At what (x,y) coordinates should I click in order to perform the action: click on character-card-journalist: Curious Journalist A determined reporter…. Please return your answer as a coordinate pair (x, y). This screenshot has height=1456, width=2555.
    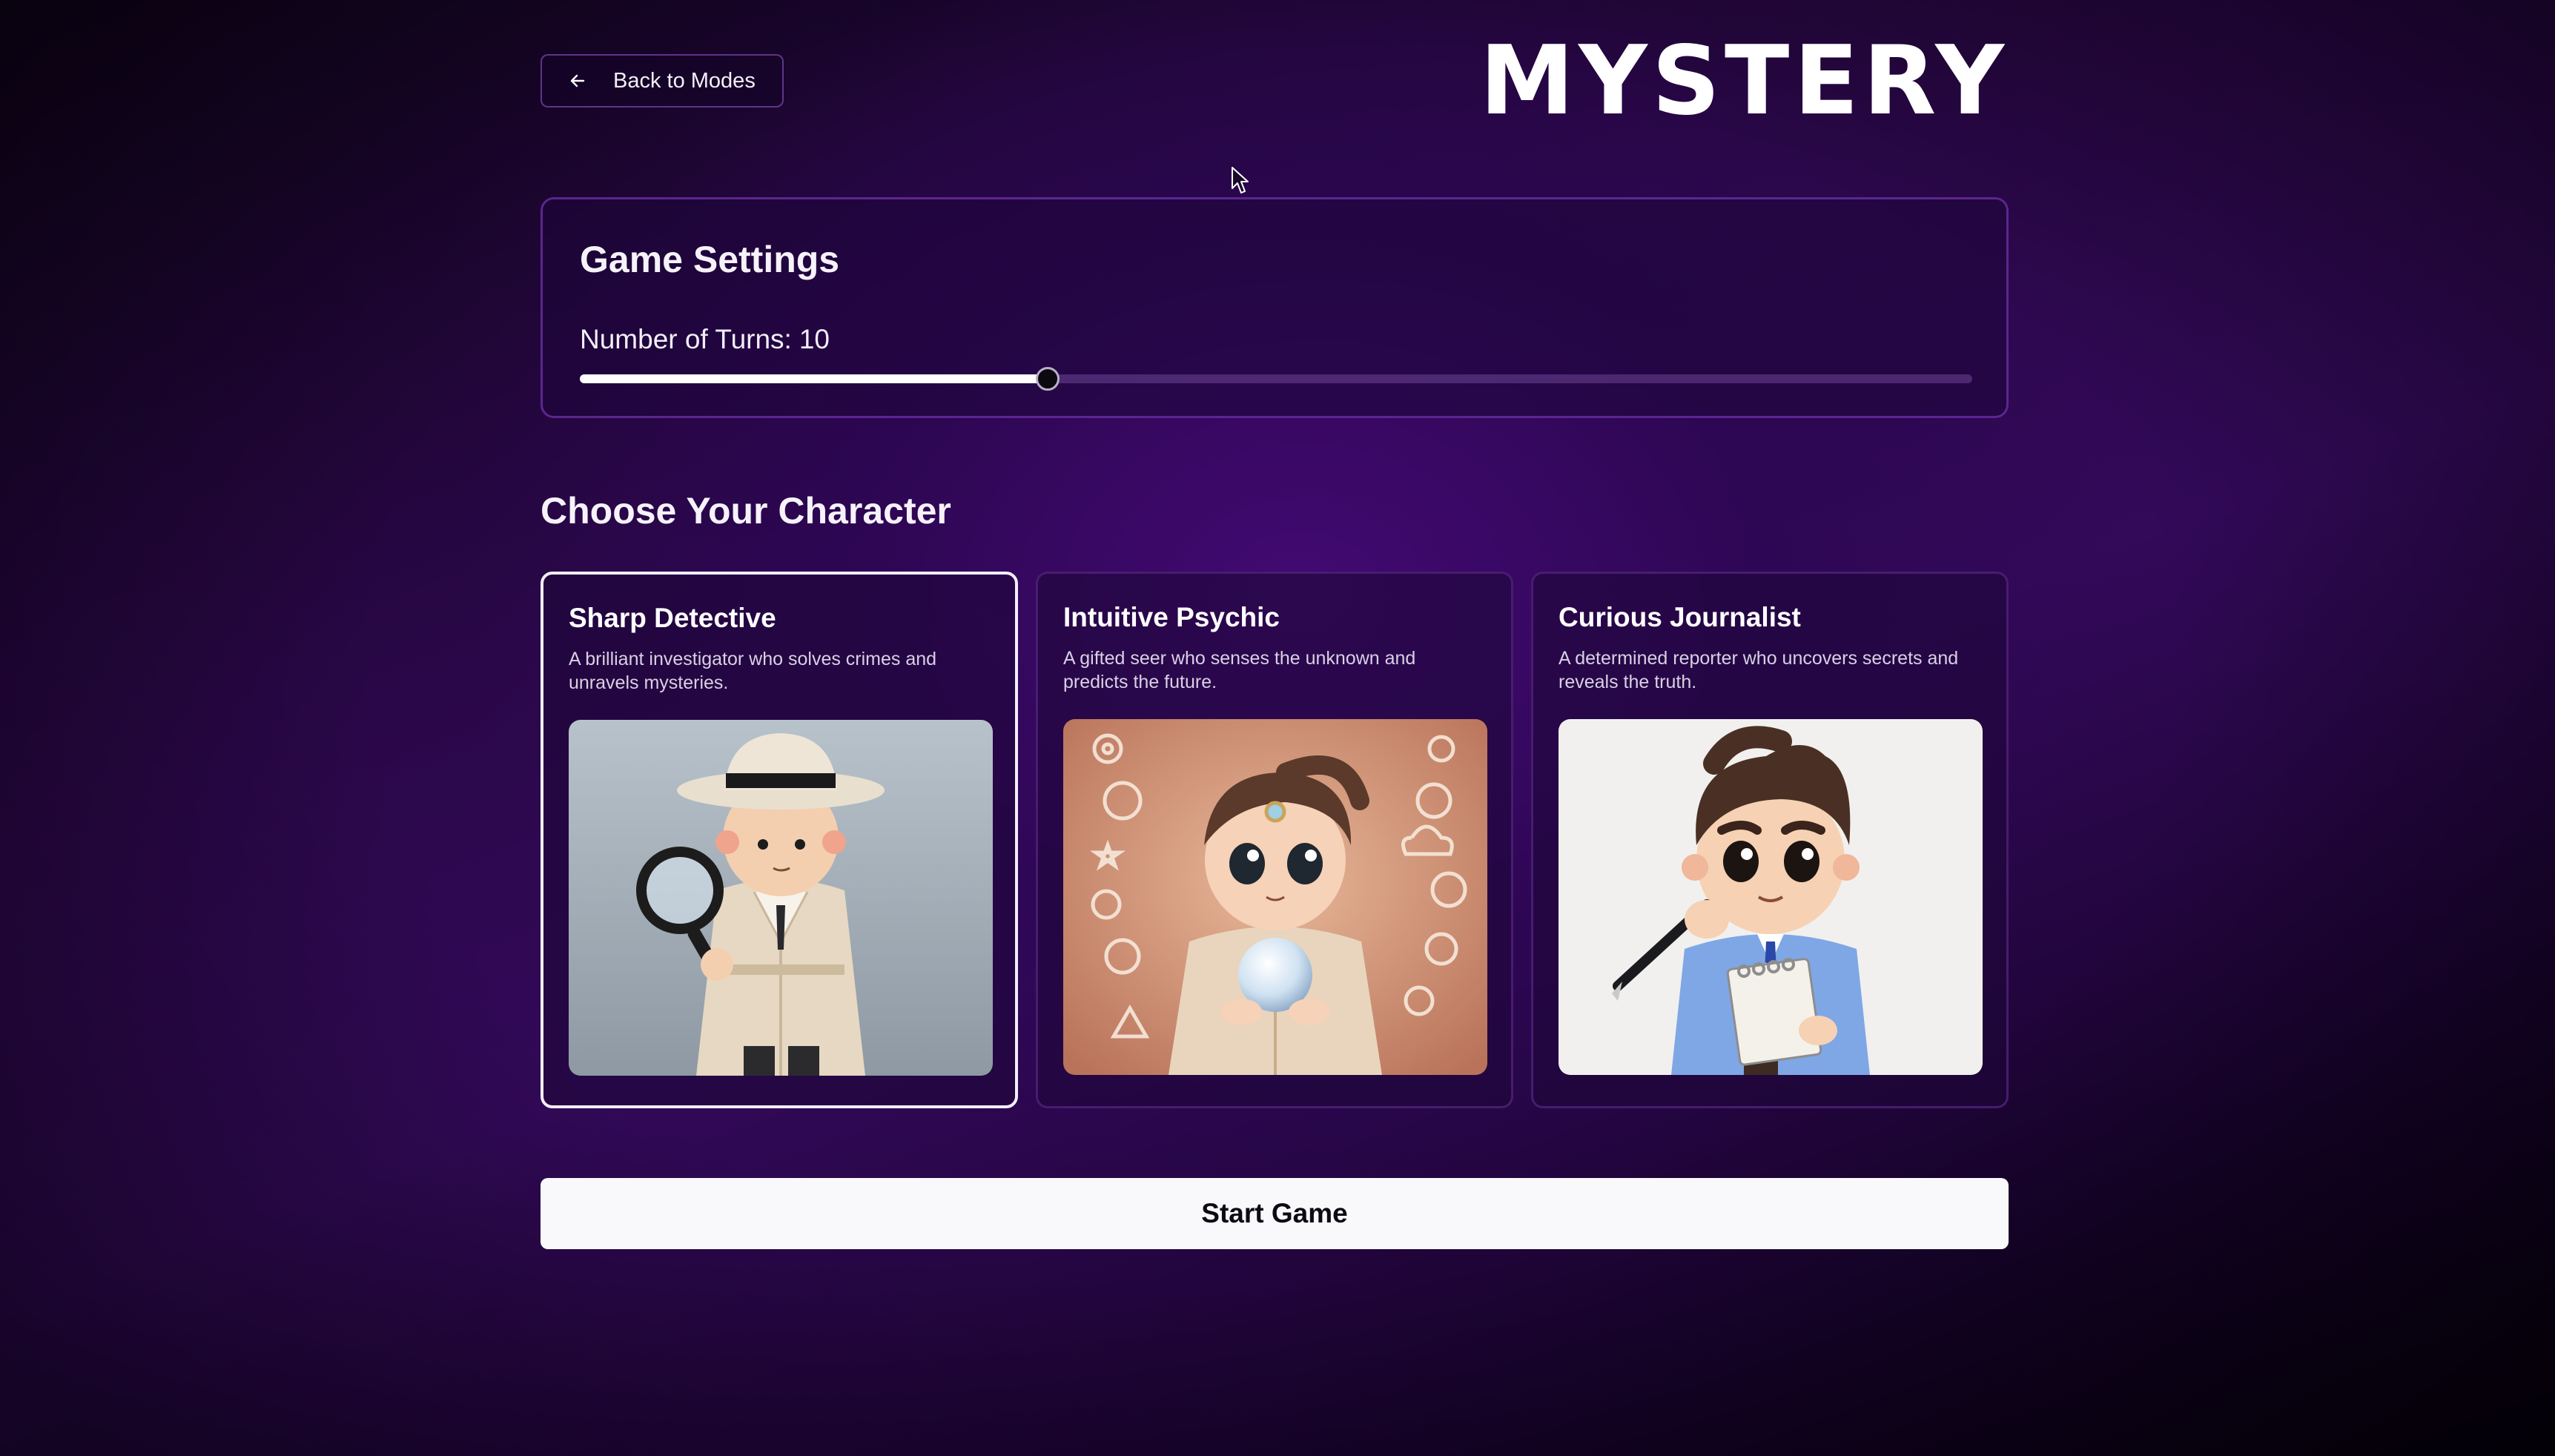
    Looking at the image, I should click on (1770, 840).